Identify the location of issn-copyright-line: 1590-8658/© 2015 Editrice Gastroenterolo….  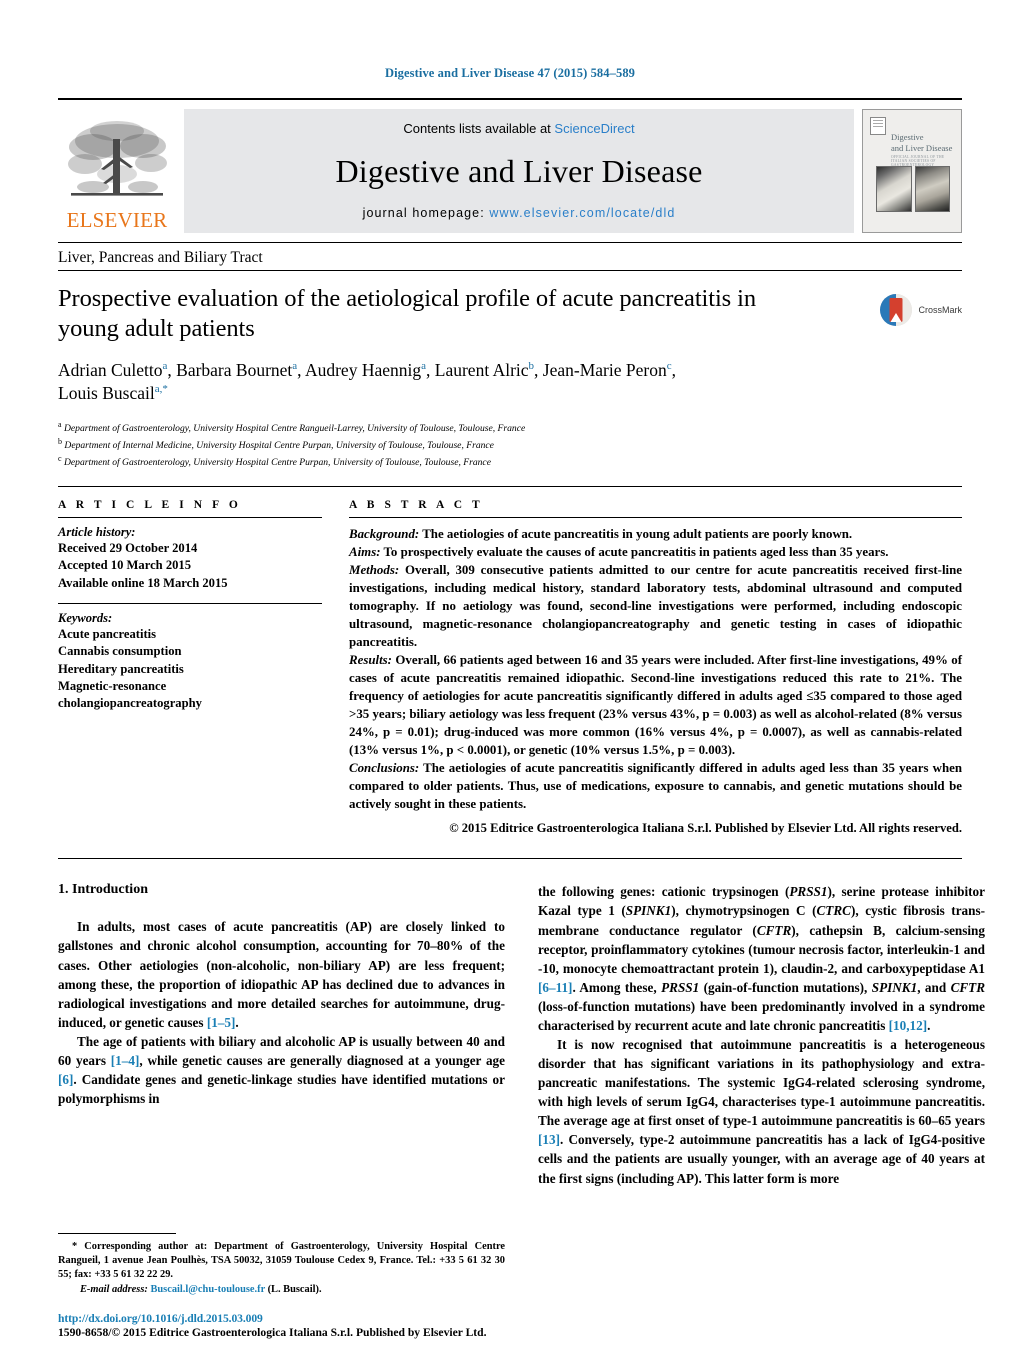
(272, 1332).